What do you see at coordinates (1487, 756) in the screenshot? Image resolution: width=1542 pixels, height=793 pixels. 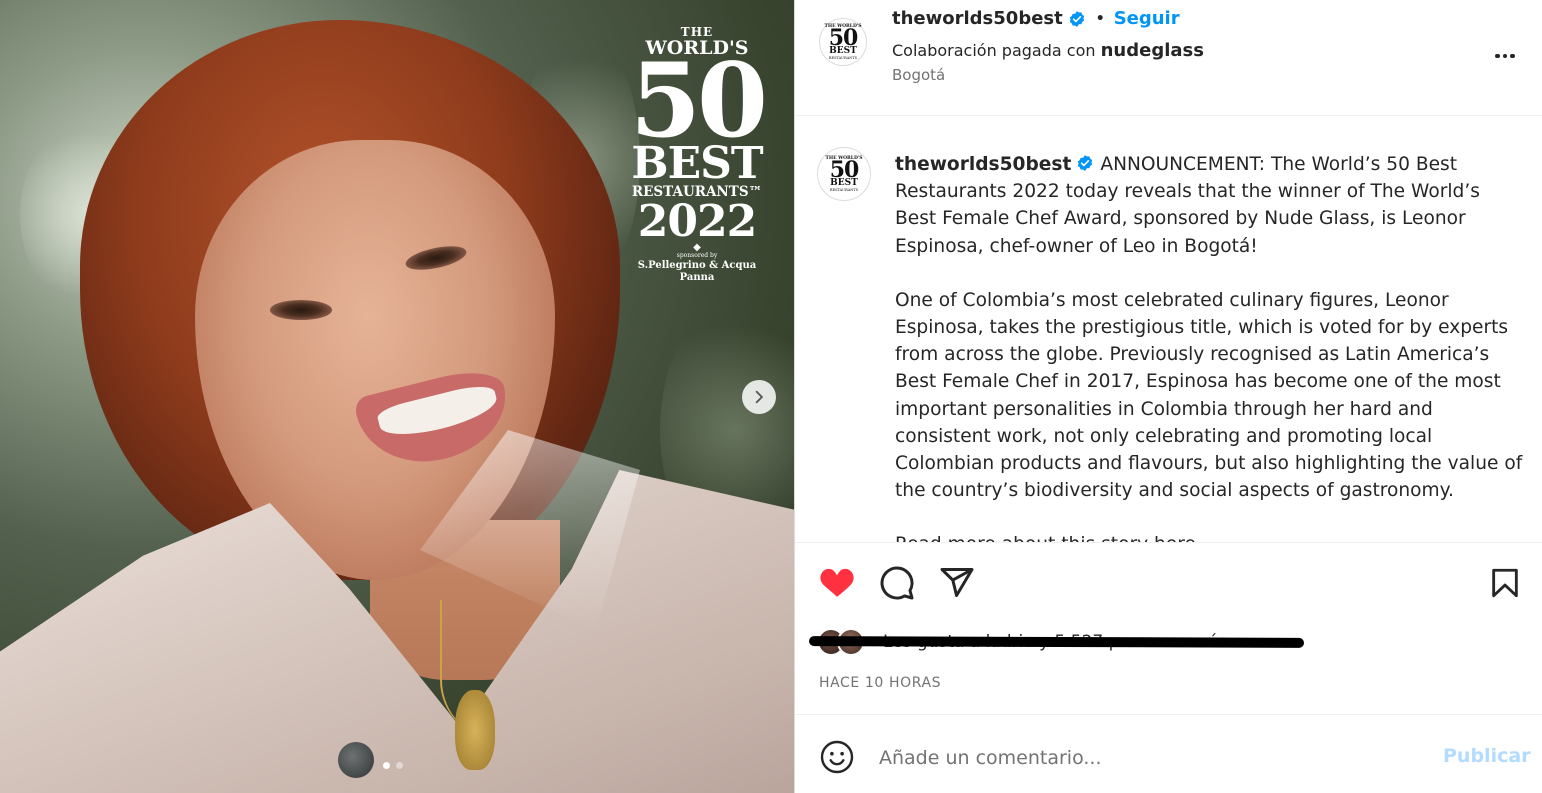 I see `publish-button: Publicar` at bounding box center [1487, 756].